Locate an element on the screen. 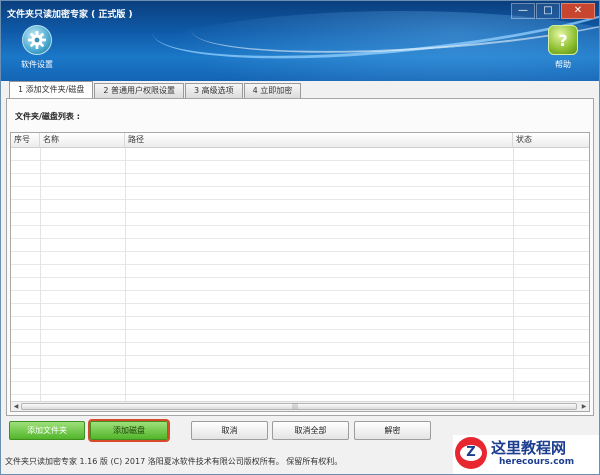  maximize-button: □ is located at coordinates (548, 11).